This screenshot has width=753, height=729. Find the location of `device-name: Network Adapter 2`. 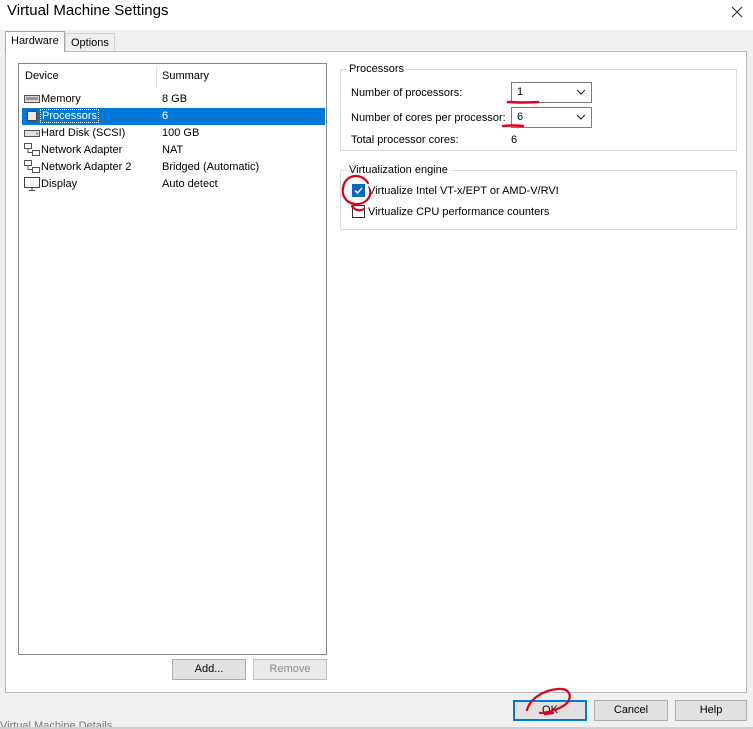

device-name: Network Adapter 2 is located at coordinates (86, 167).